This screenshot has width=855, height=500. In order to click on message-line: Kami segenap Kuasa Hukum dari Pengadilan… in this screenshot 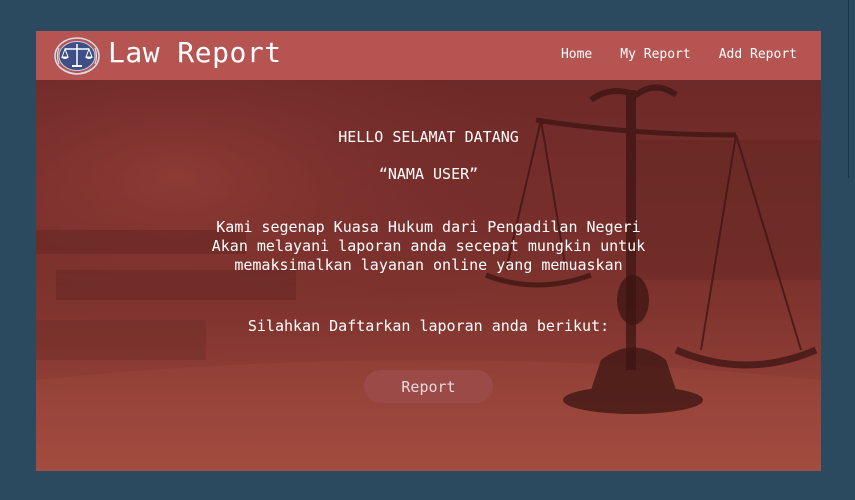, I will do `click(428, 227)`.